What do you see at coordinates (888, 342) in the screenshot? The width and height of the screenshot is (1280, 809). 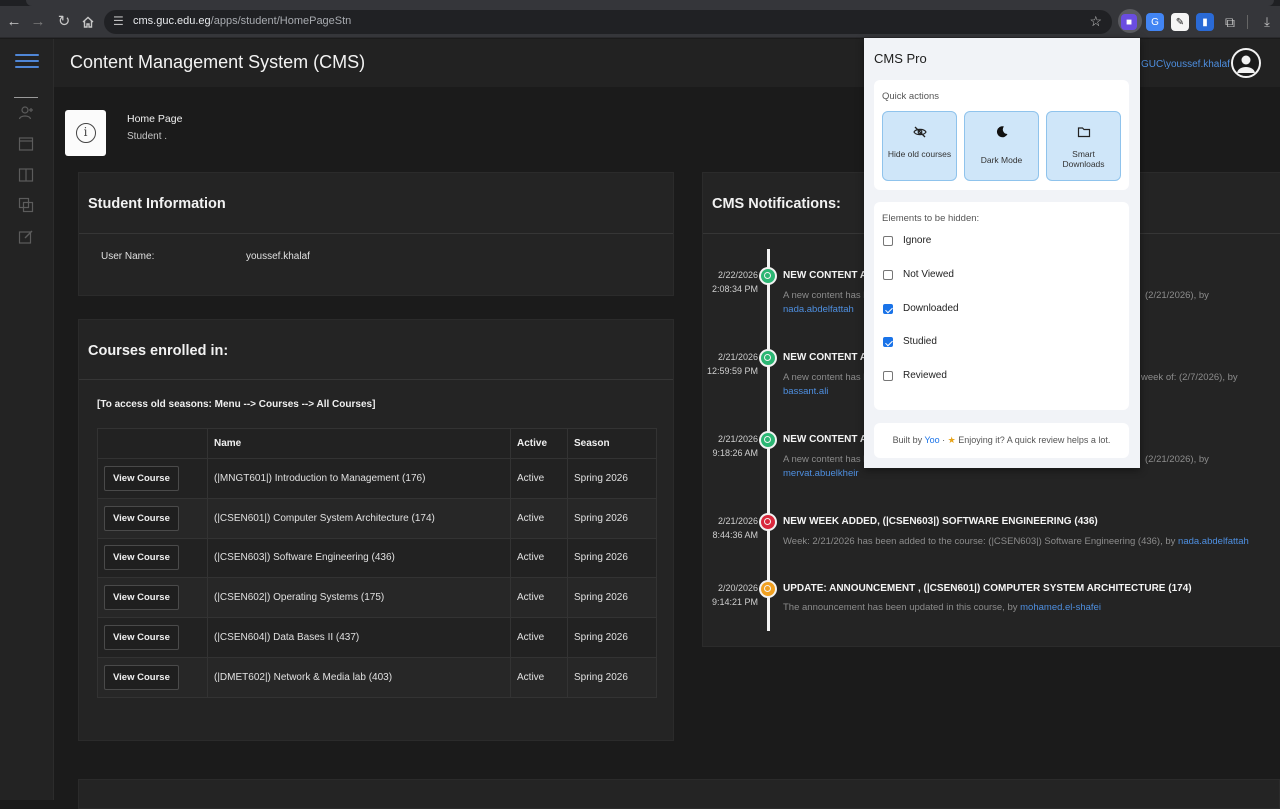 I see `studied-checkbox` at bounding box center [888, 342].